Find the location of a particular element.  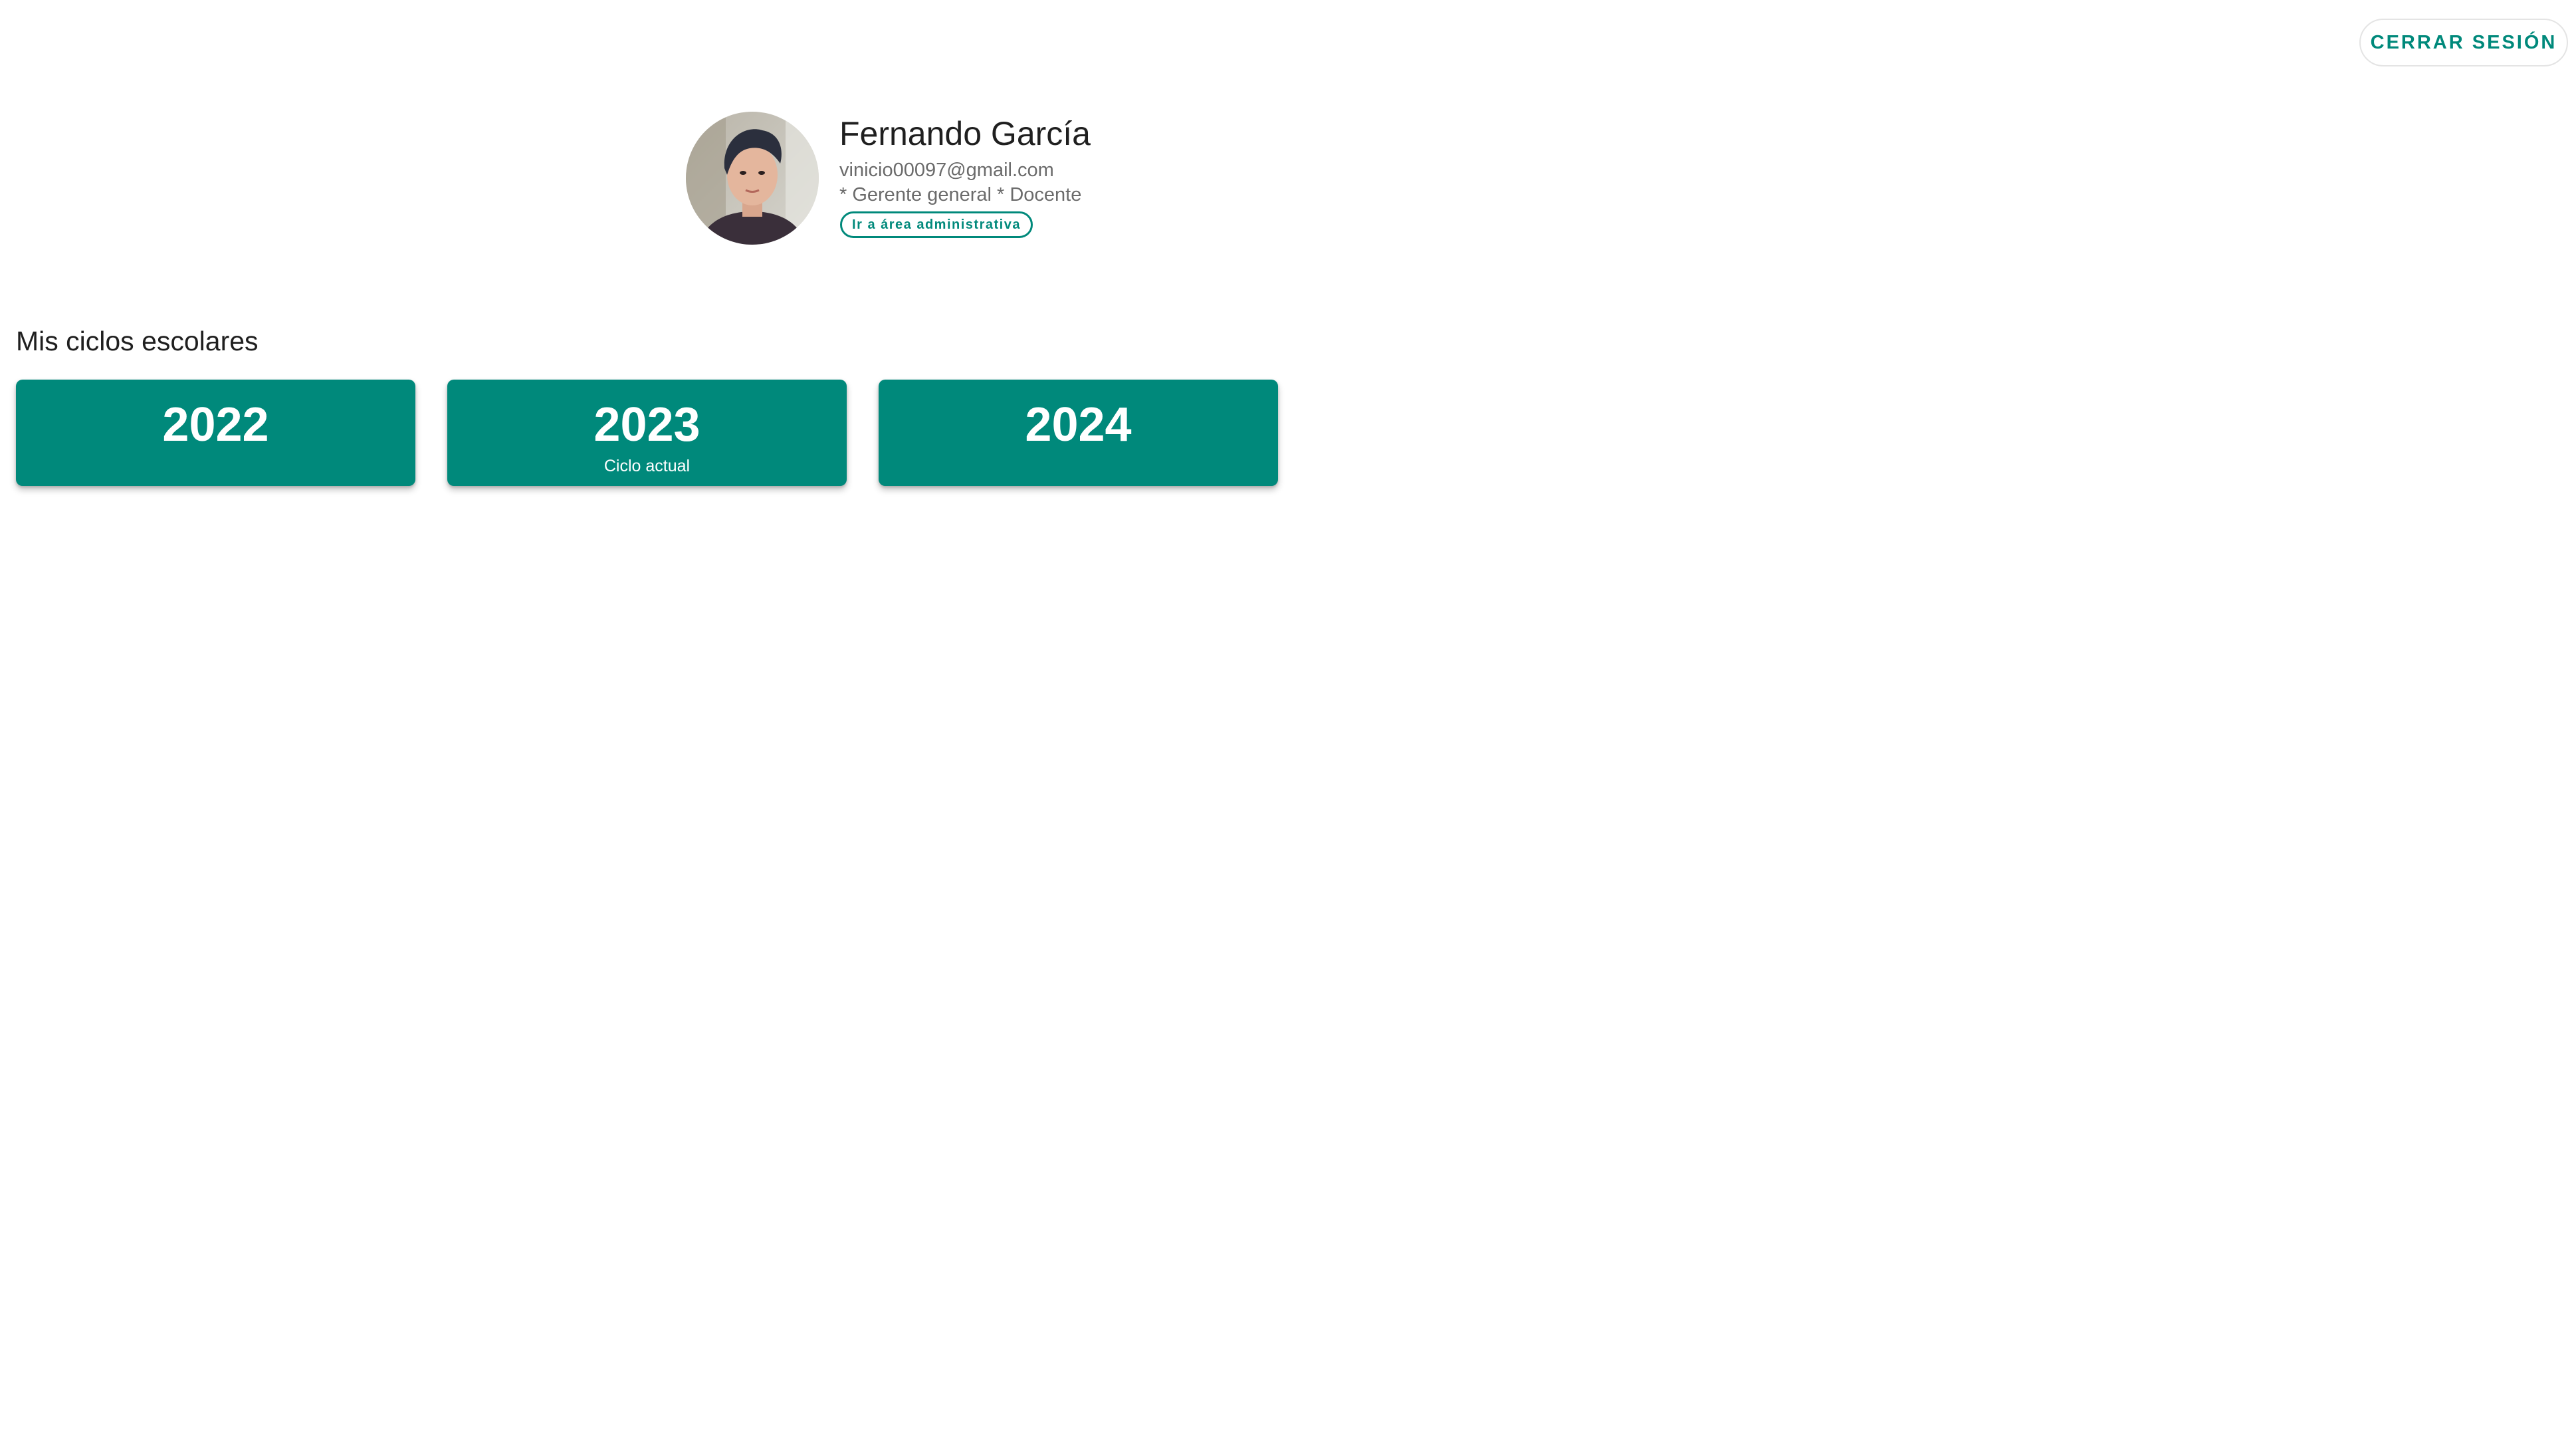

logout-button: CERRAR SESIÓN is located at coordinates (2463, 42).